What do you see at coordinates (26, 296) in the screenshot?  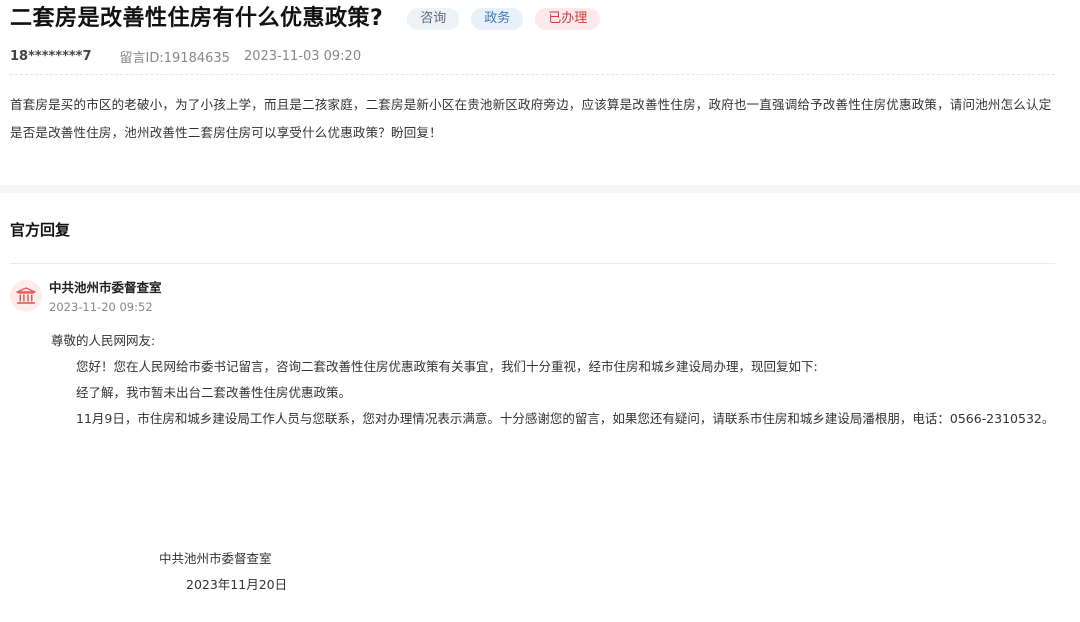 I see `government-building-icon` at bounding box center [26, 296].